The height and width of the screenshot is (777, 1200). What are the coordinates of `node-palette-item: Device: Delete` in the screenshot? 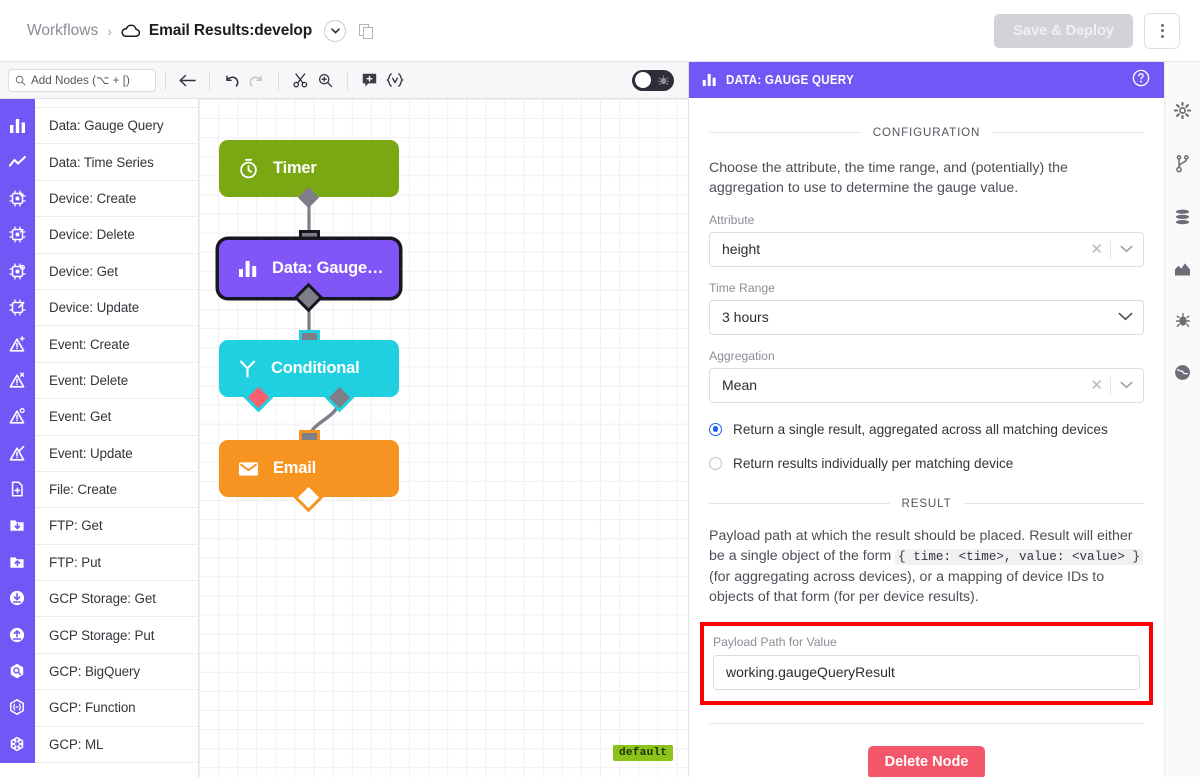 It's located at (99, 235).